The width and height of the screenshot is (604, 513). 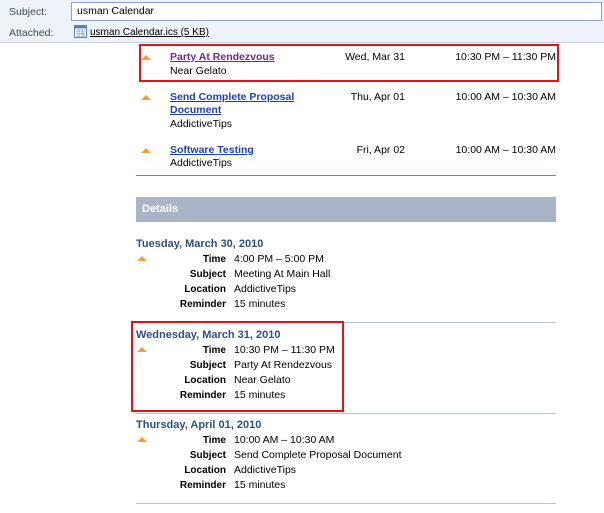 What do you see at coordinates (28, 12) in the screenshot?
I see `subject-label: Subject:` at bounding box center [28, 12].